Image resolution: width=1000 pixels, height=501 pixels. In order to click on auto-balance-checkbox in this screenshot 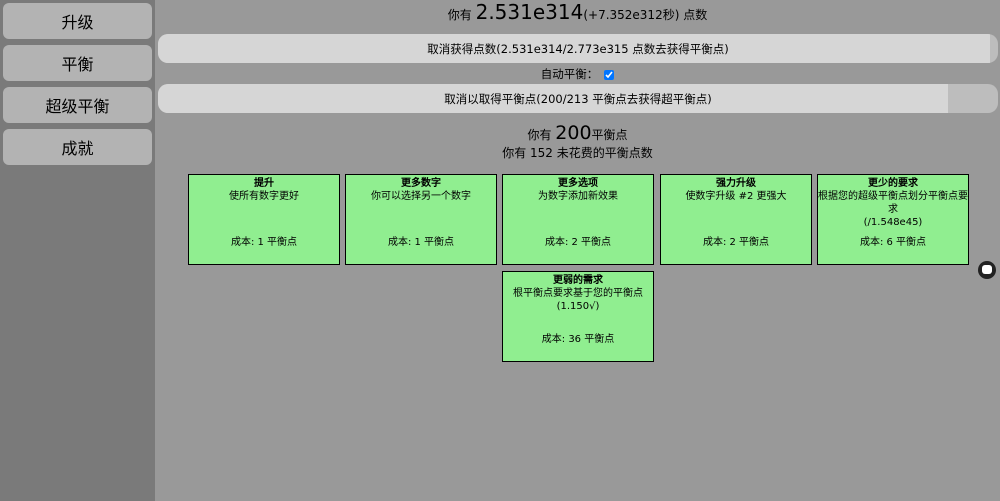, I will do `click(609, 74)`.